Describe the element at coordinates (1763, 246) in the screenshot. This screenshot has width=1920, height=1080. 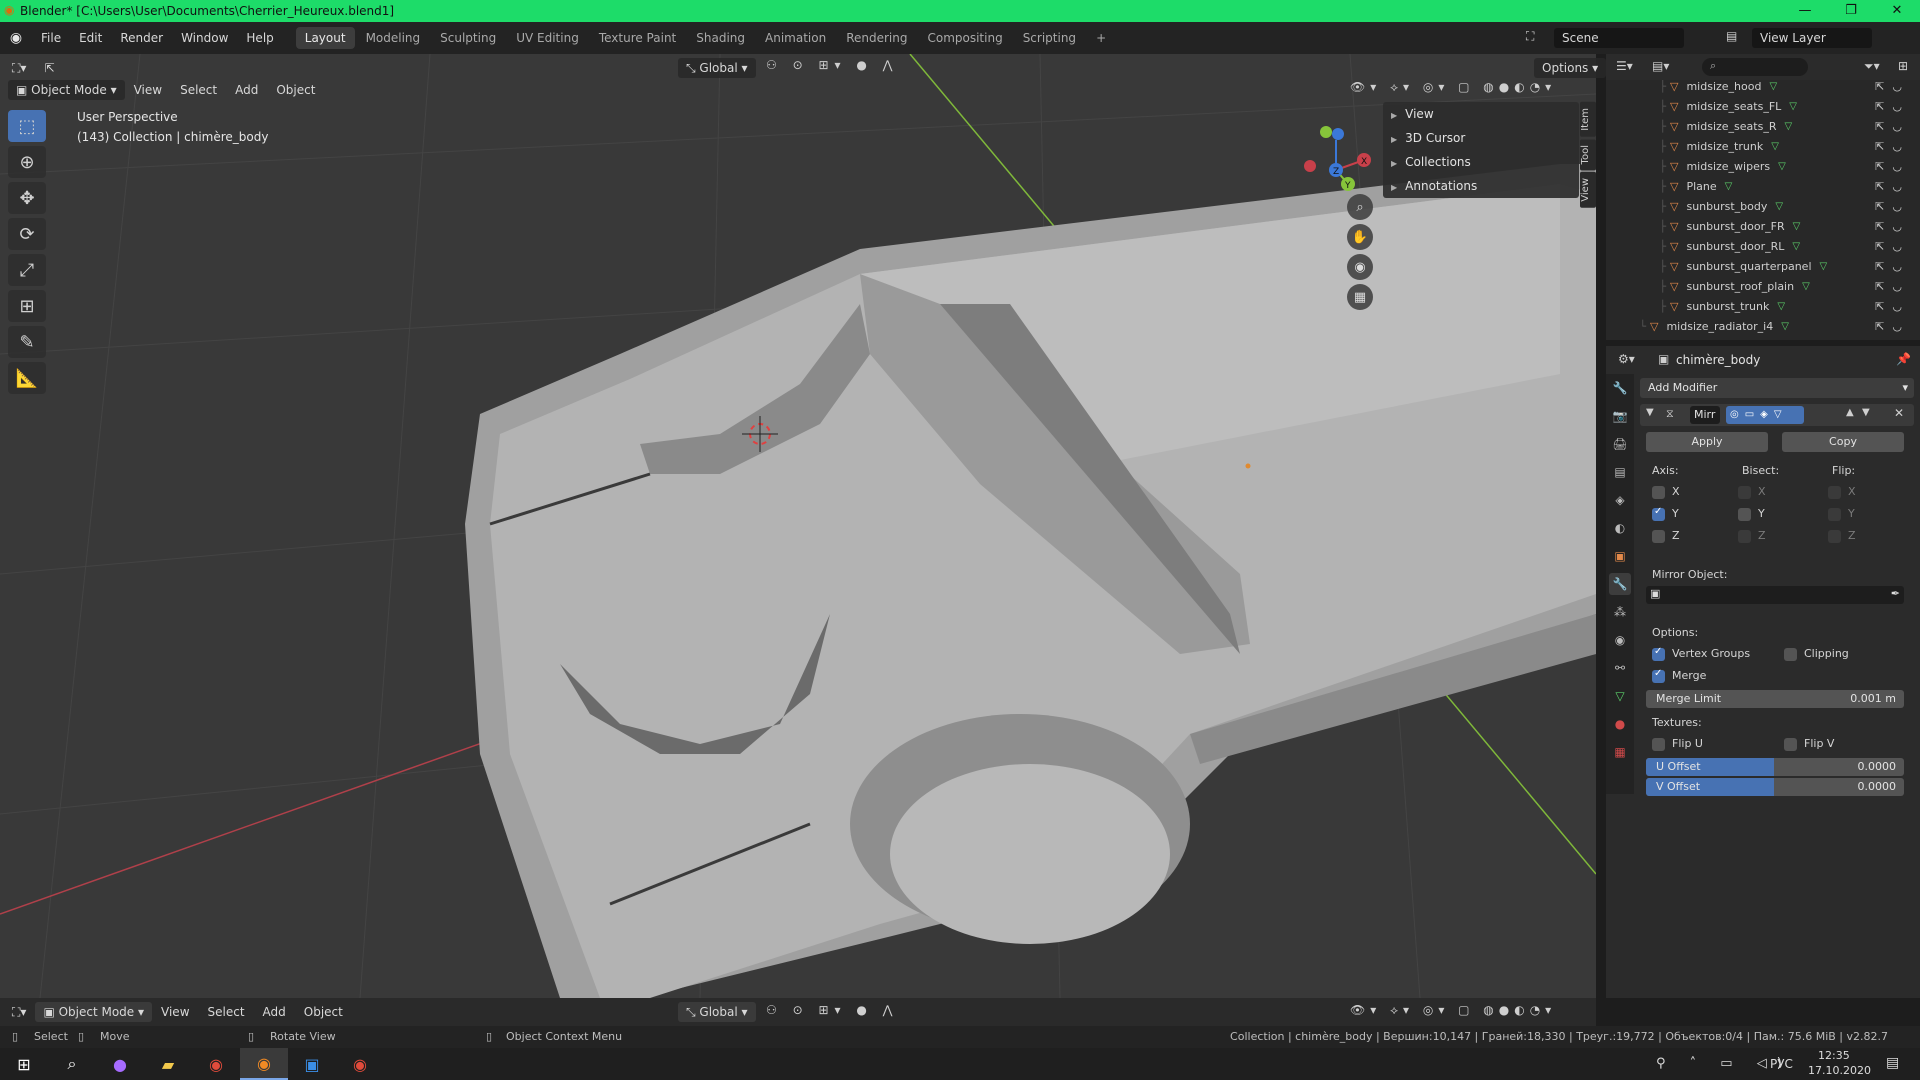
I see `outliner-item: ├ ▽ sunburst_door_RL ▽ ⇱◡` at that location.